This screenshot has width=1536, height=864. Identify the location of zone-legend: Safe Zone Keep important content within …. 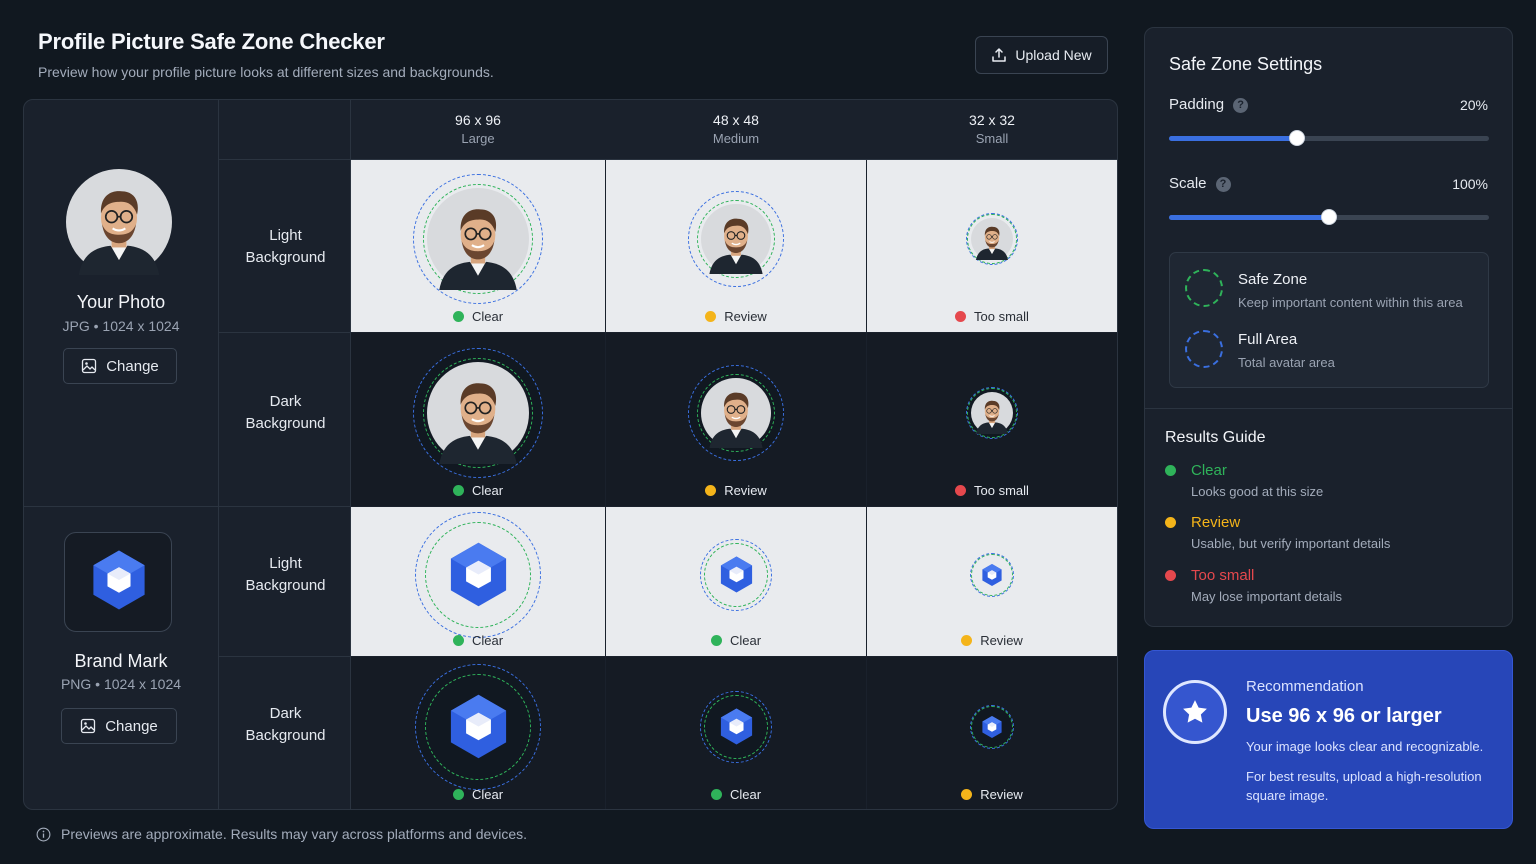
(1329, 320).